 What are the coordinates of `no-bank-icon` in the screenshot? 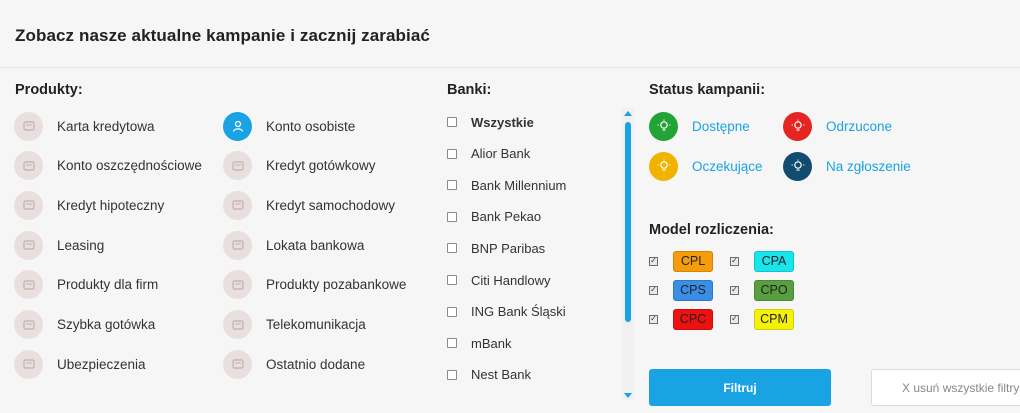 It's located at (237, 285).